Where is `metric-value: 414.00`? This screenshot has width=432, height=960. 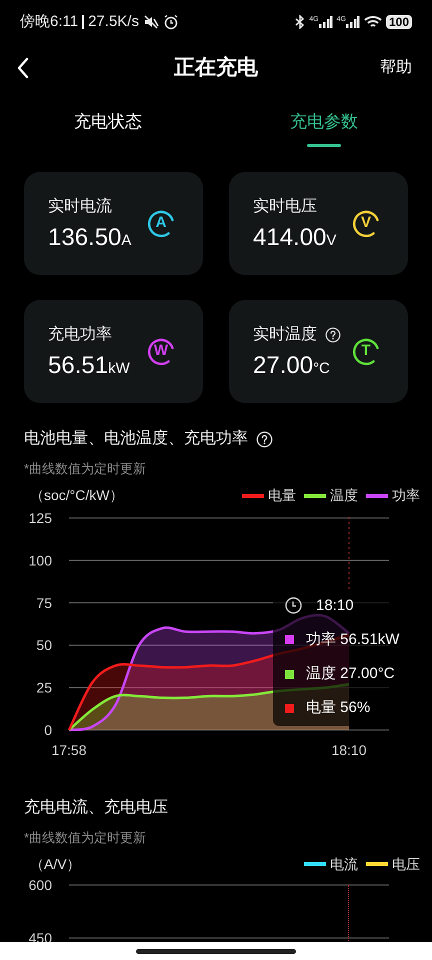
metric-value: 414.00 is located at coordinates (289, 237).